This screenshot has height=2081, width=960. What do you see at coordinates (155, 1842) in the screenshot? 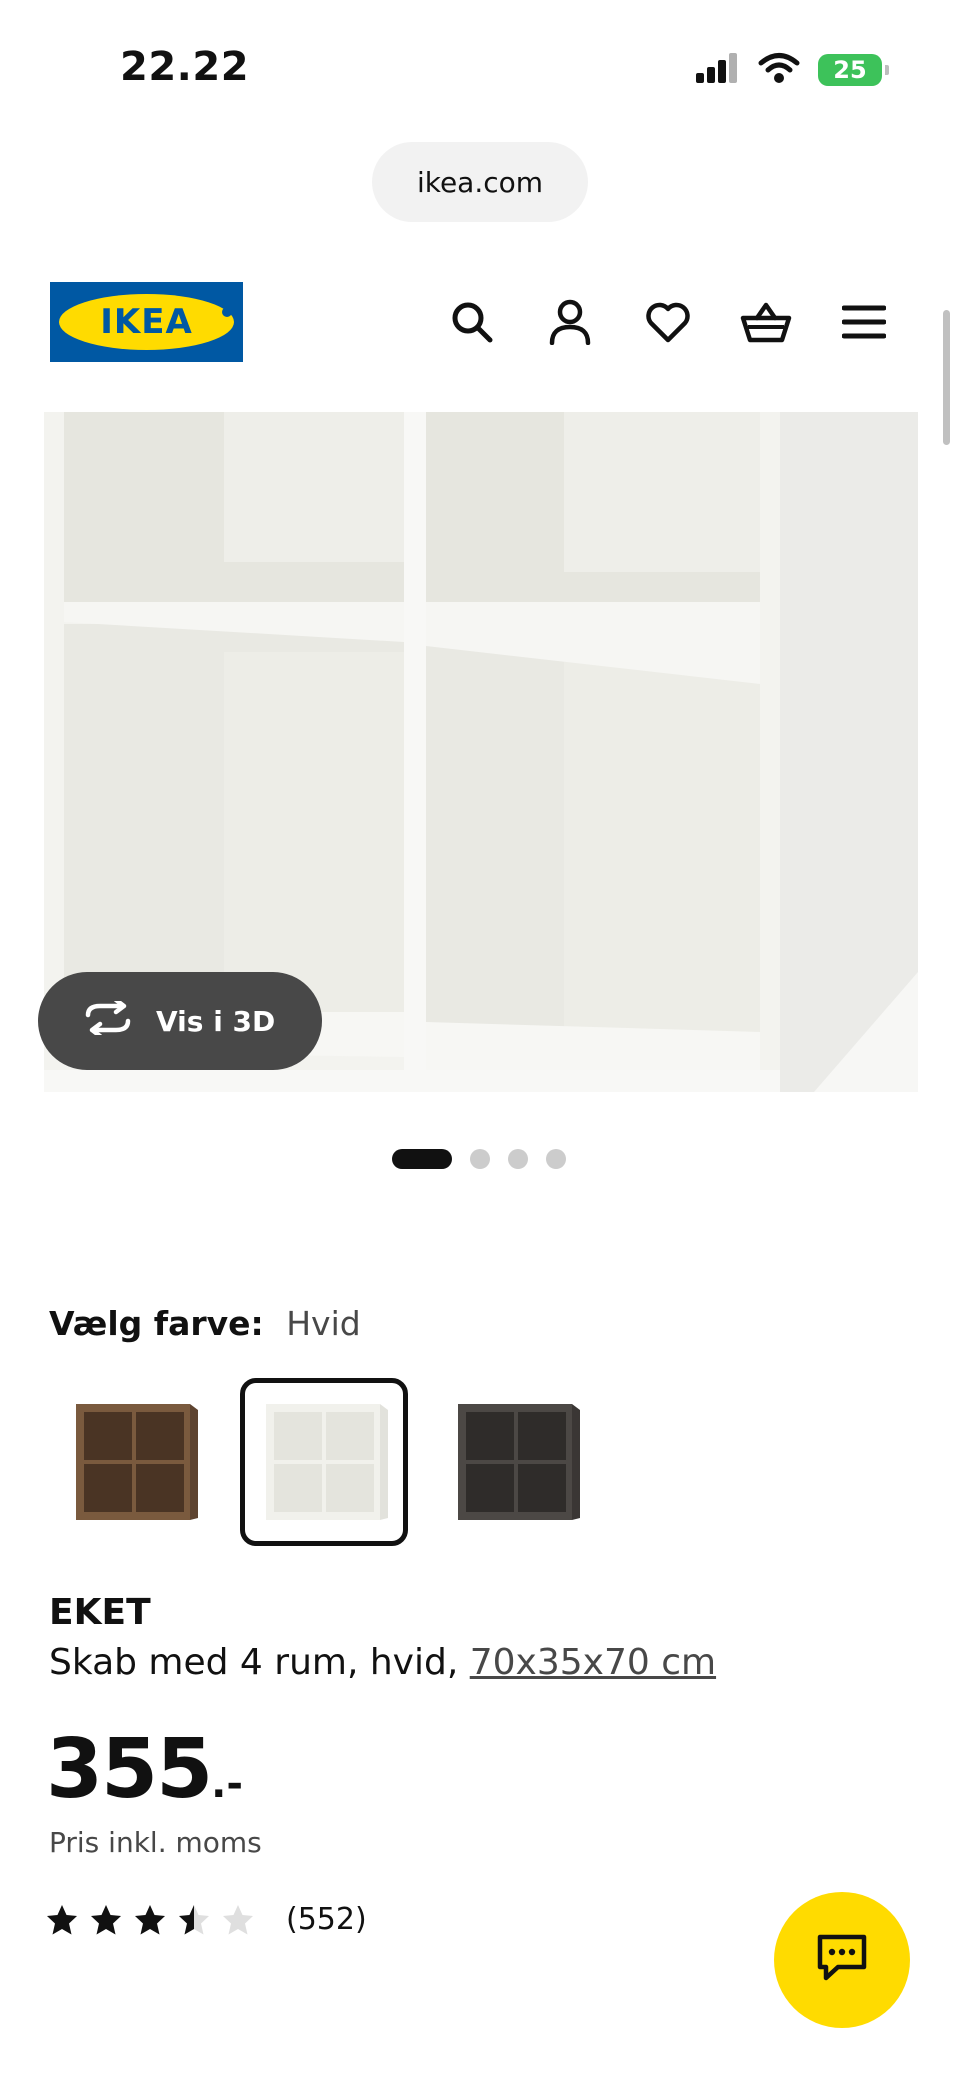
I see `price-note: Pris inkl. moms` at bounding box center [155, 1842].